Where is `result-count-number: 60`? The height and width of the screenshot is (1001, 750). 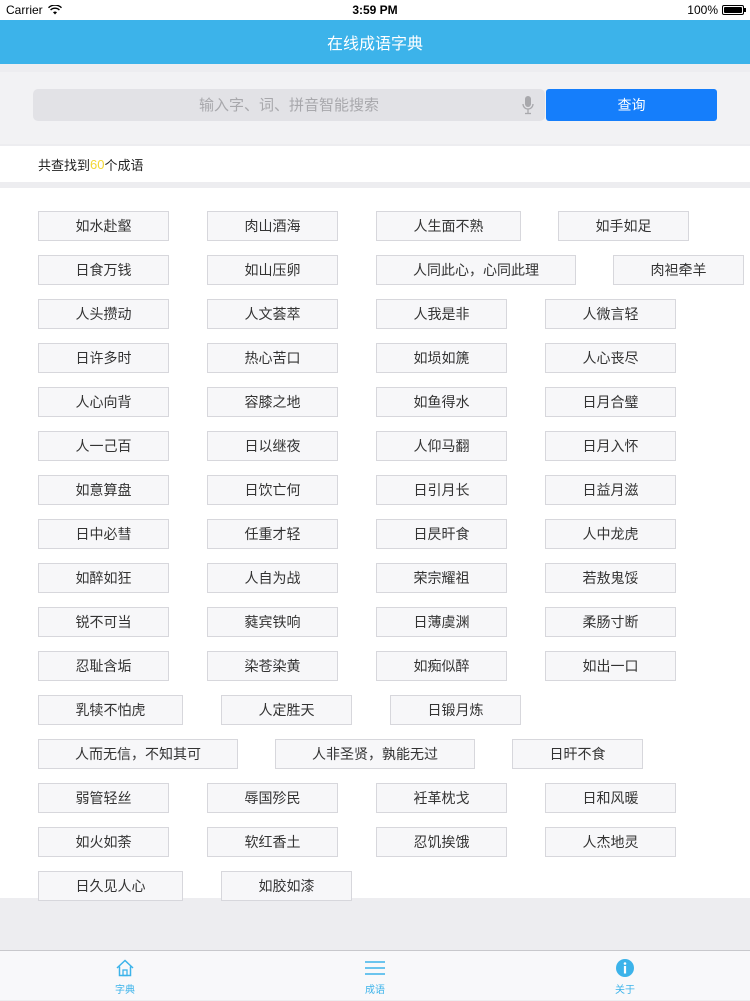 result-count-number: 60 is located at coordinates (97, 164).